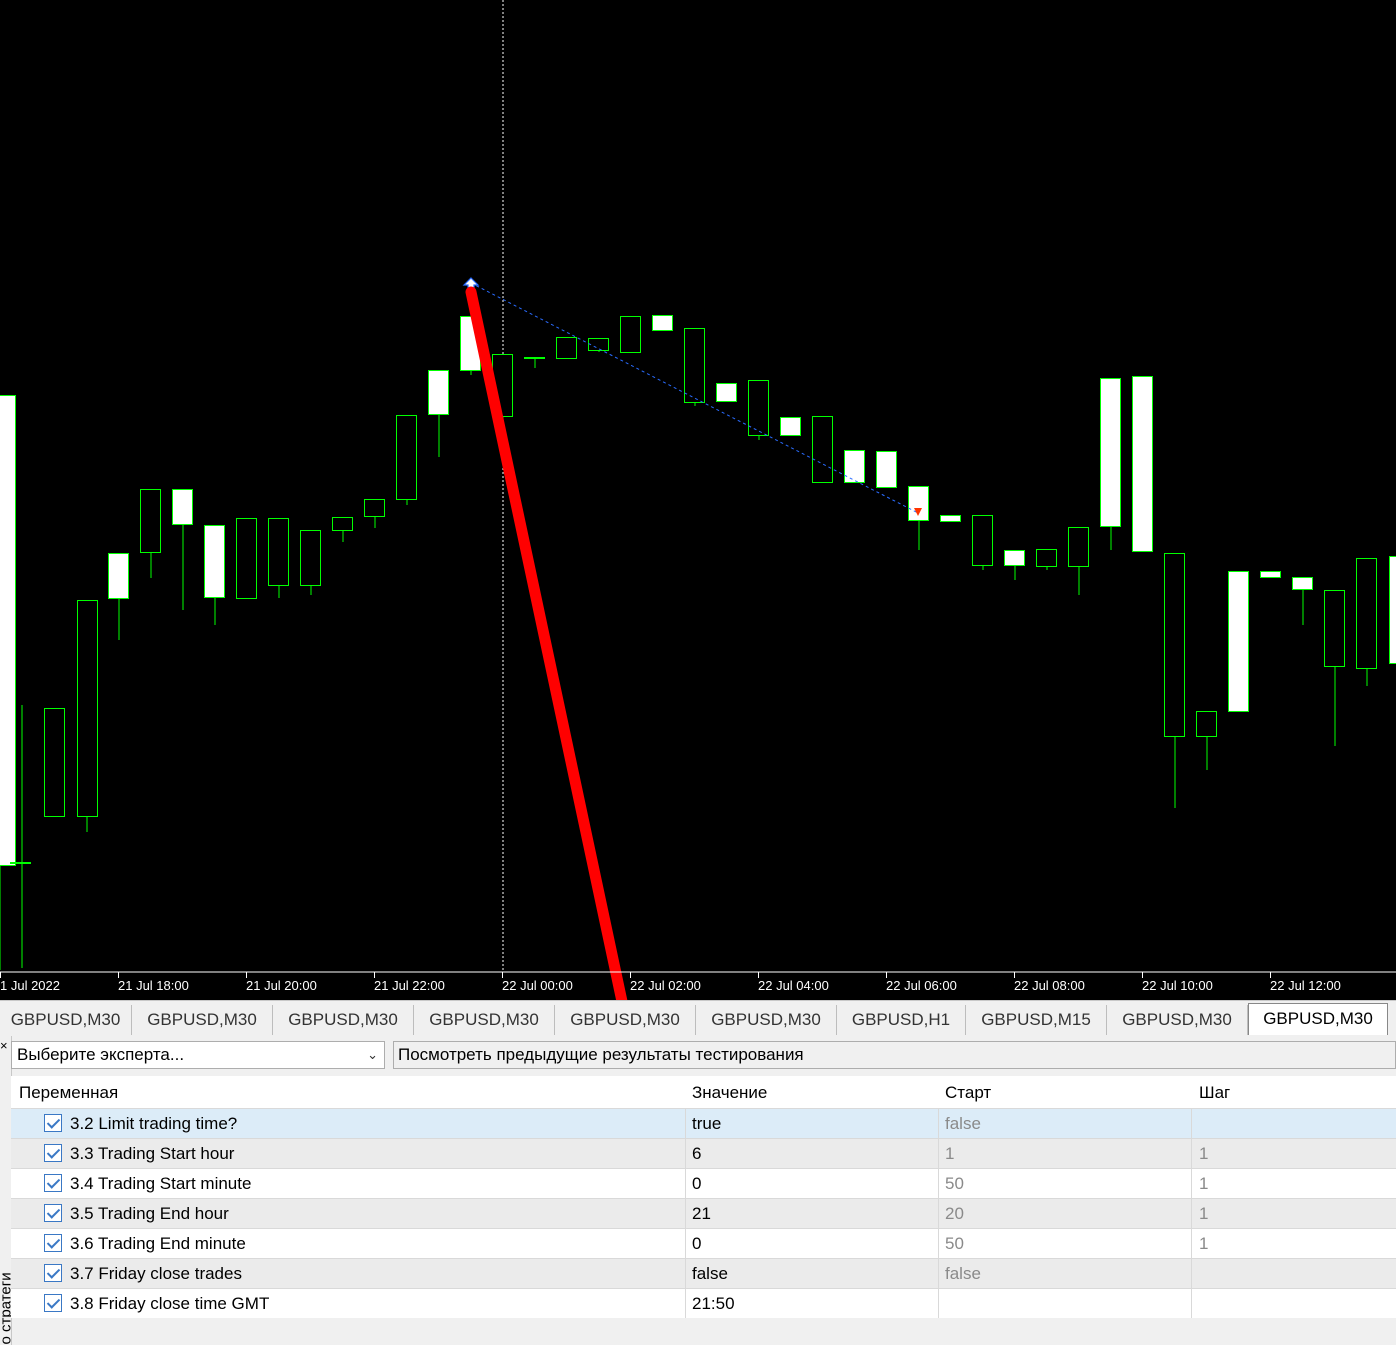  Describe the element at coordinates (170, 1303) in the screenshot. I see `parameter-name: 3.8 Friday close time GMT` at that location.